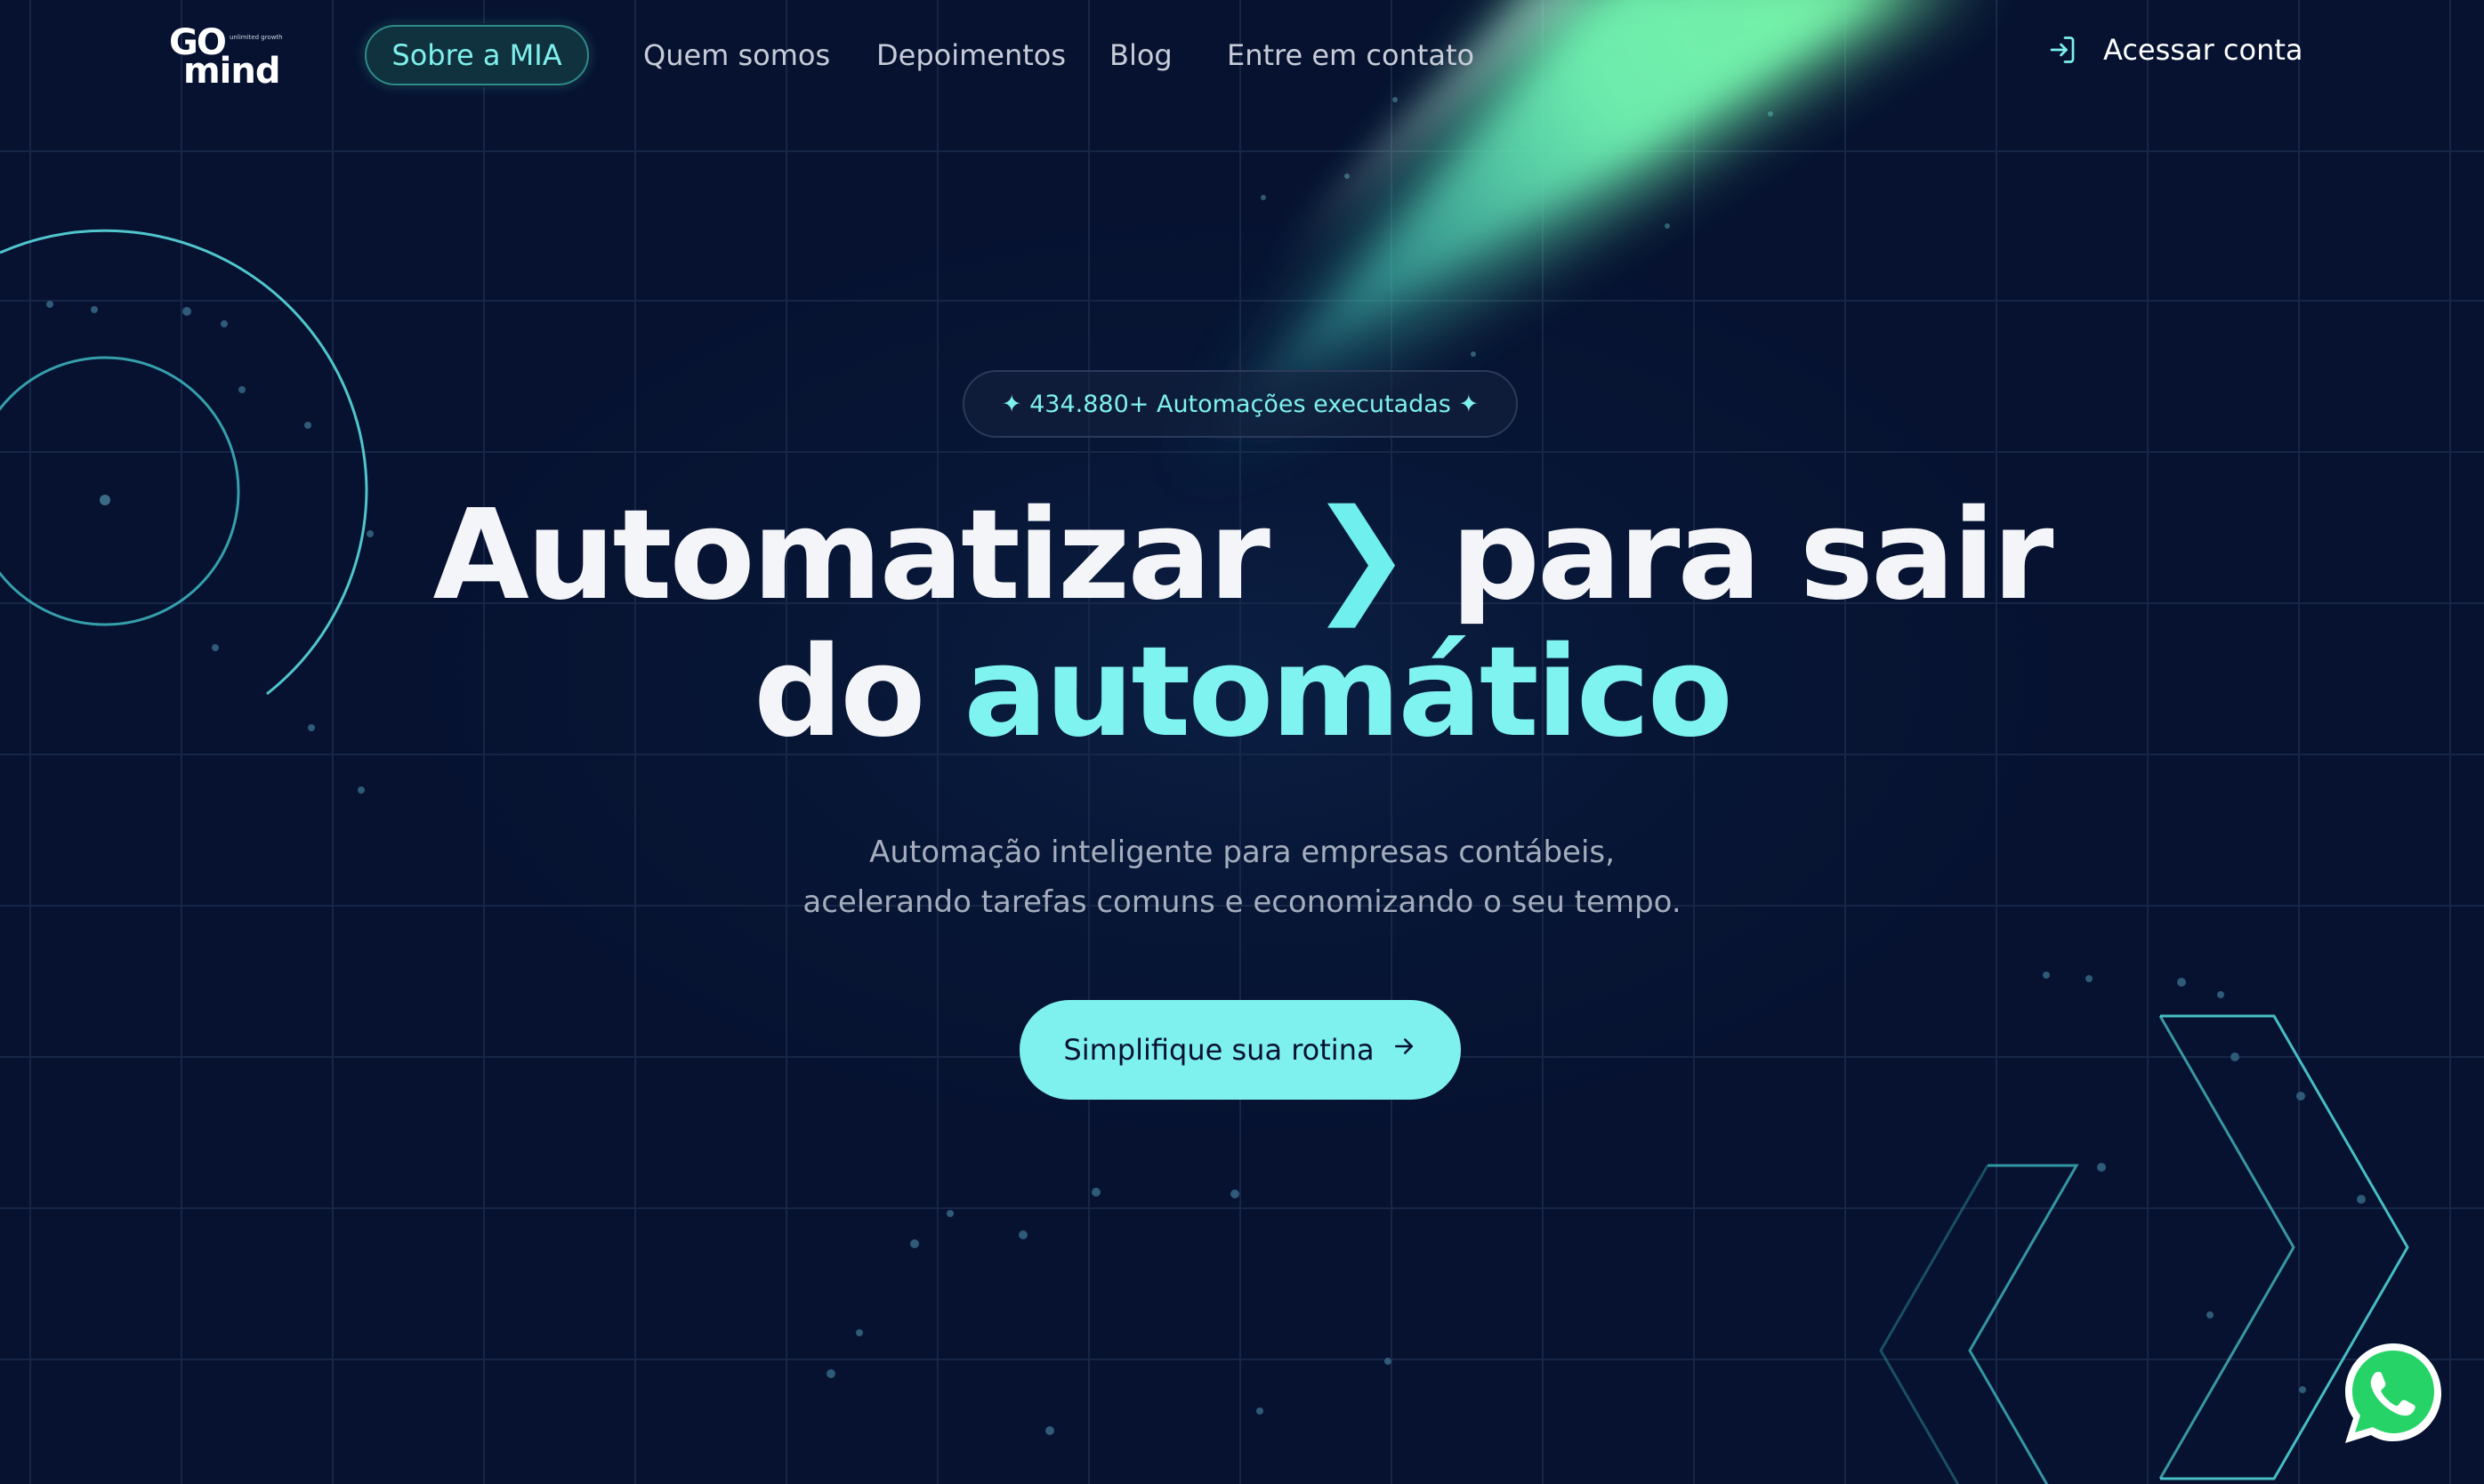  Describe the element at coordinates (1350, 55) in the screenshot. I see `nav-entre-em-contato: Entre em contato` at that location.